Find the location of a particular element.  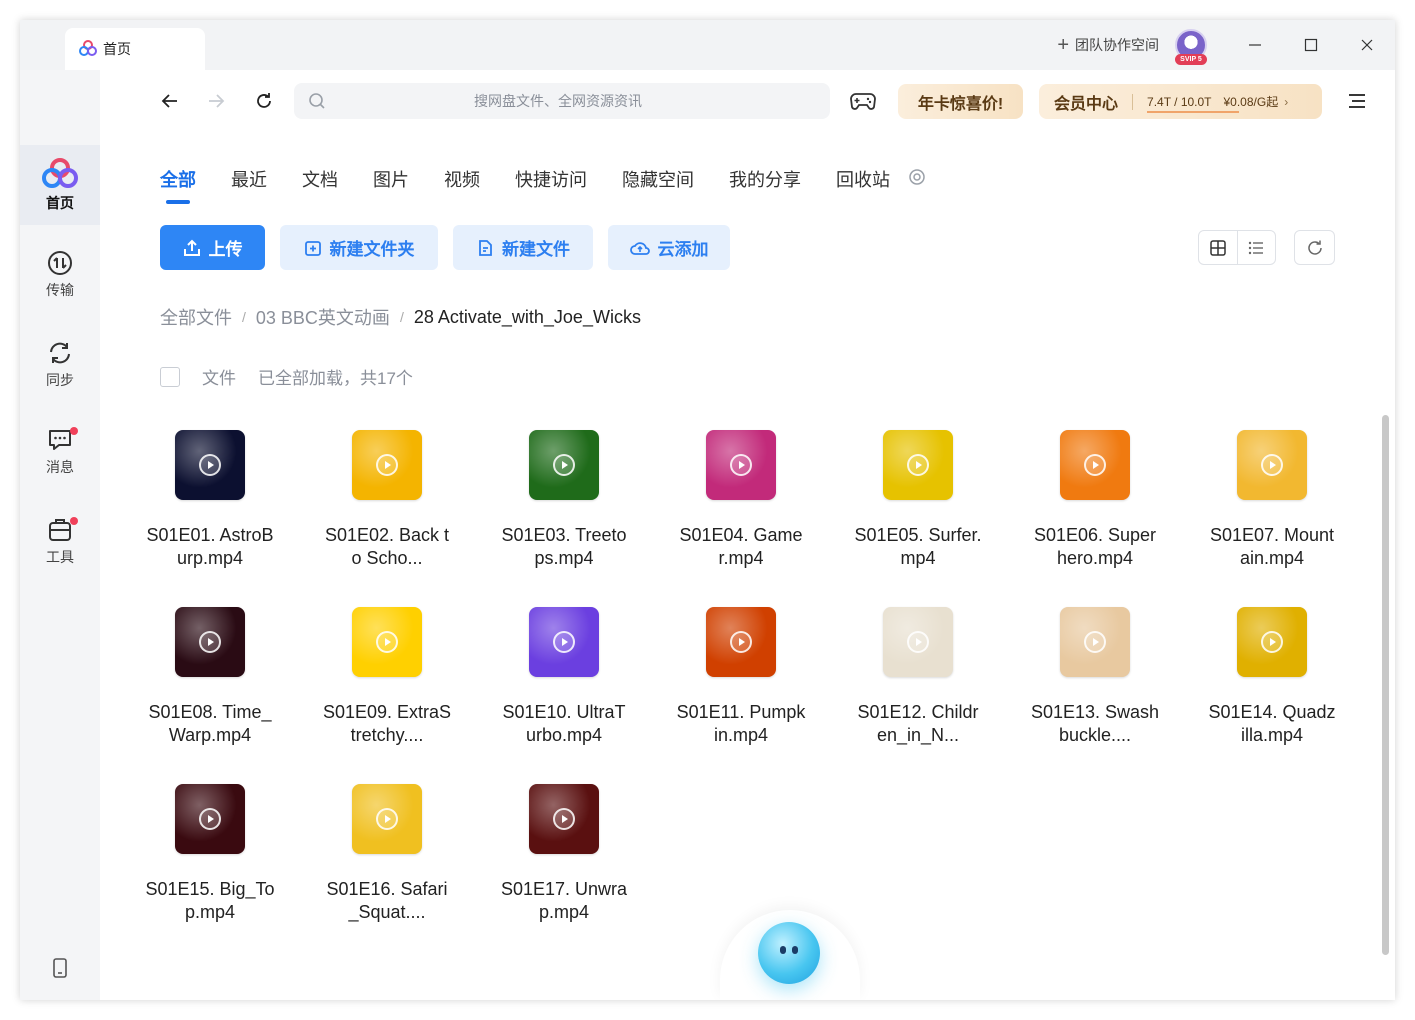

search-input is located at coordinates (558, 101).